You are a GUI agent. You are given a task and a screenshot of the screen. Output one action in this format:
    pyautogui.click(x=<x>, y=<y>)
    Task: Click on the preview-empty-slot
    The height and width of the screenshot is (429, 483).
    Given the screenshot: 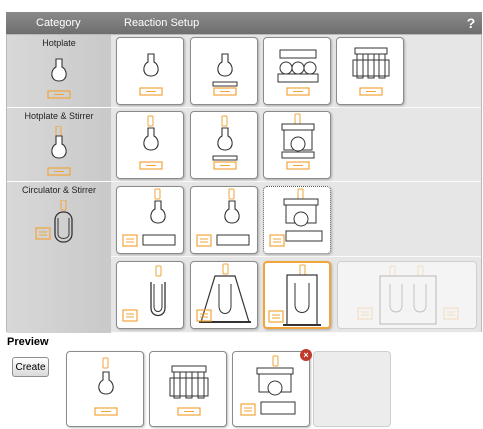 What is the action you would take?
    pyautogui.click(x=352, y=389)
    